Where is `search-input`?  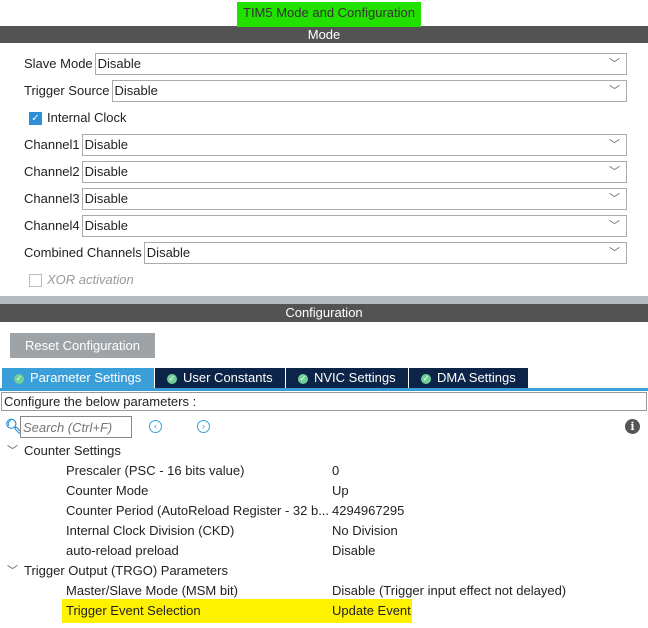
search-input is located at coordinates (76, 427).